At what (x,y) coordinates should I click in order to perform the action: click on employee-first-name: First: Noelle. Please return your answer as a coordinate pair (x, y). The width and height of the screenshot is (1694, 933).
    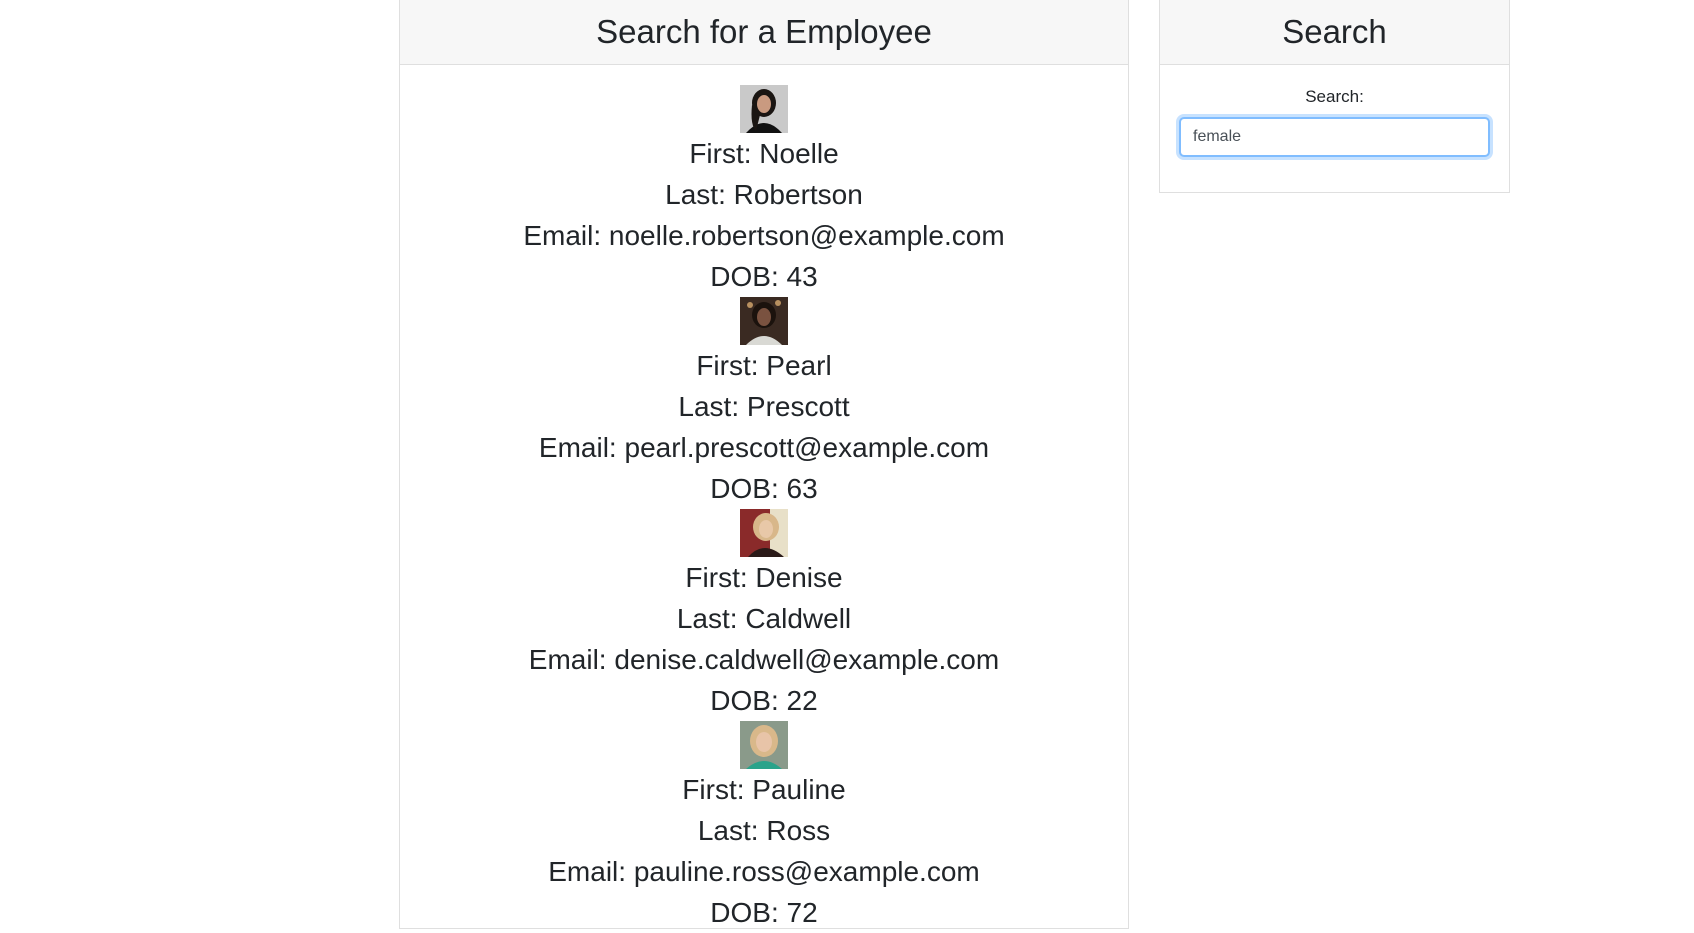
    Looking at the image, I should click on (764, 153).